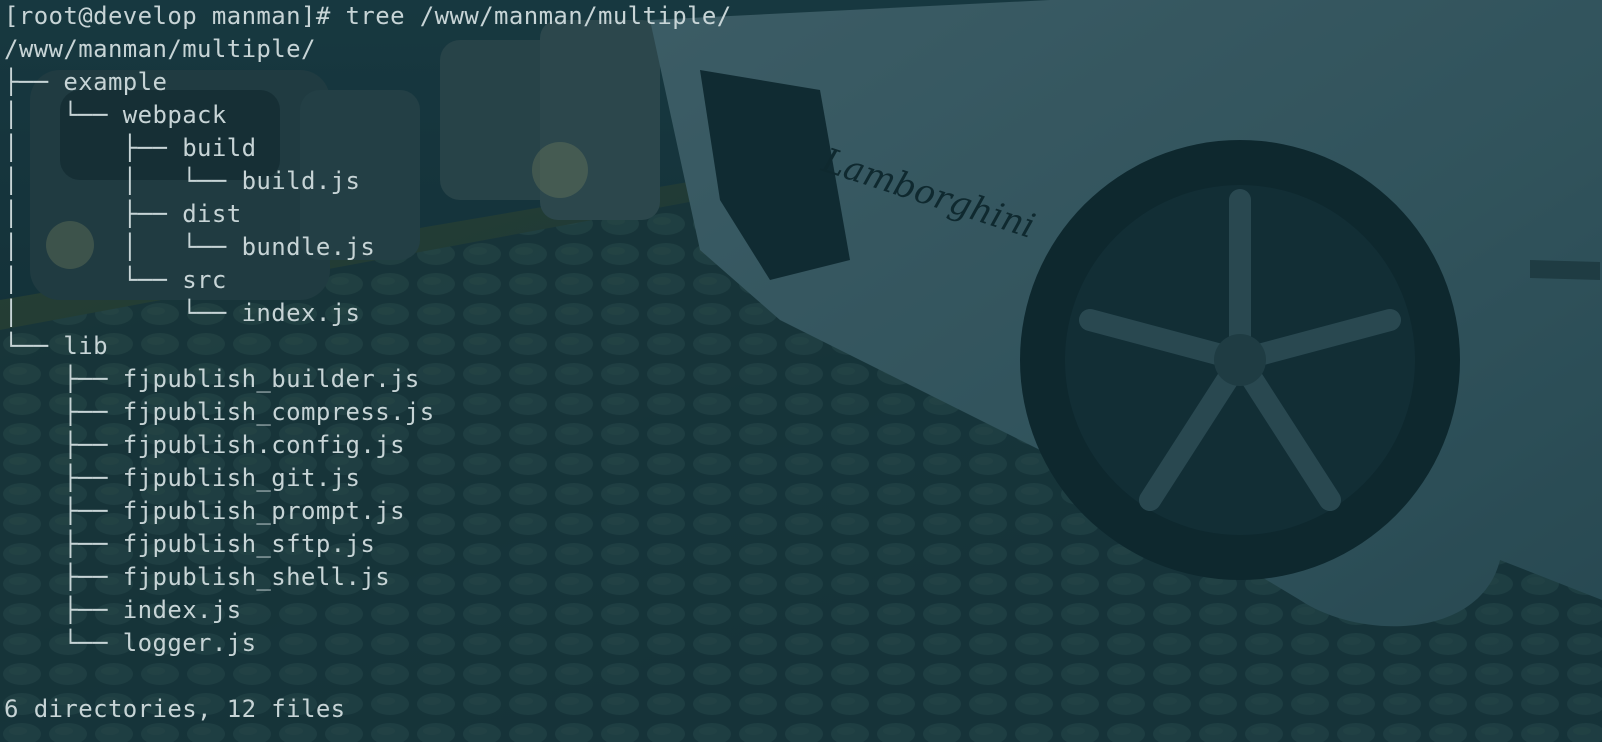 This screenshot has height=742, width=1602. Describe the element at coordinates (182, 478) in the screenshot. I see `tree-line: ├── fjpublish_git.js` at that location.